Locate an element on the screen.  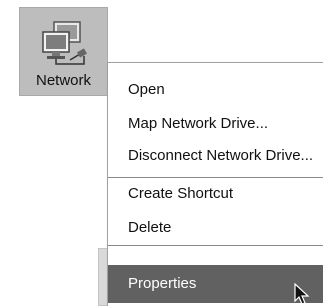
arrow-pointer-icon is located at coordinates (302, 294).